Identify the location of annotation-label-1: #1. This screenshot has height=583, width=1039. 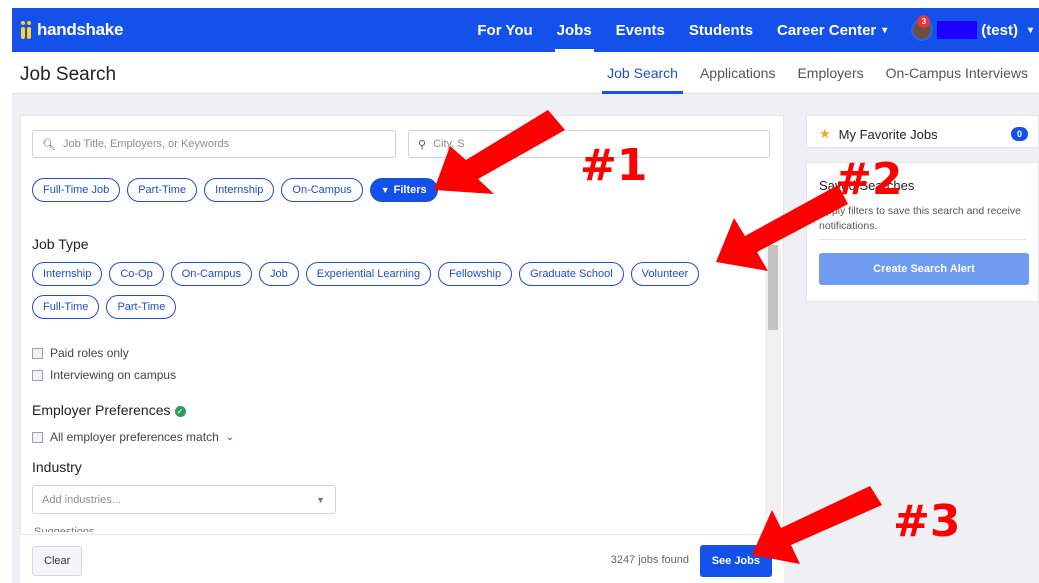
(614, 165).